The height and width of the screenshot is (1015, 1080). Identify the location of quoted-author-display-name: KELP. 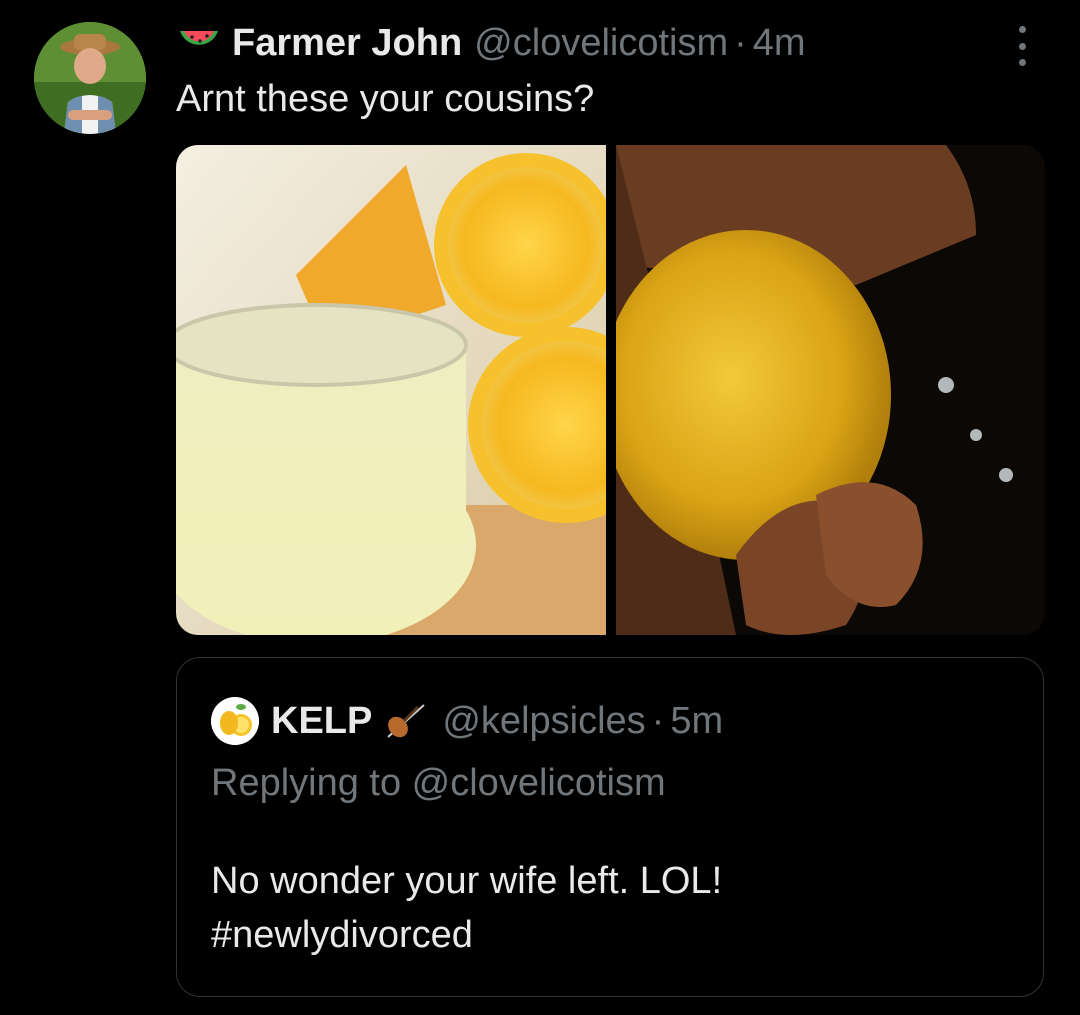
(321, 721).